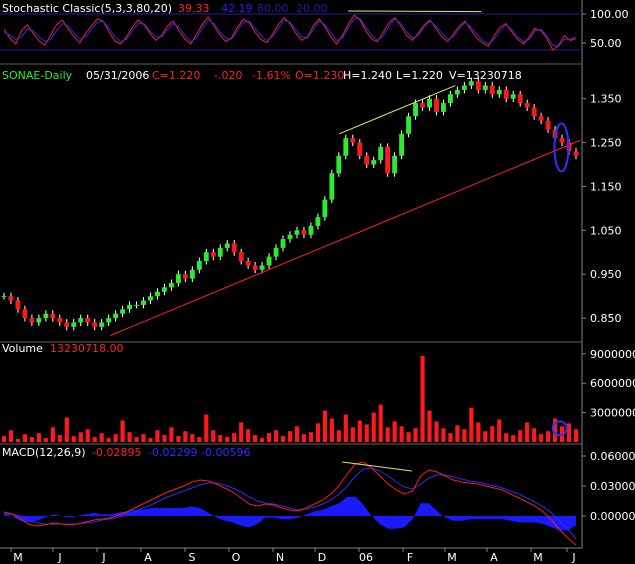 This screenshot has width=635, height=564. What do you see at coordinates (172, 452) in the screenshot?
I see `macd-signal-value: -0.02299` at bounding box center [172, 452].